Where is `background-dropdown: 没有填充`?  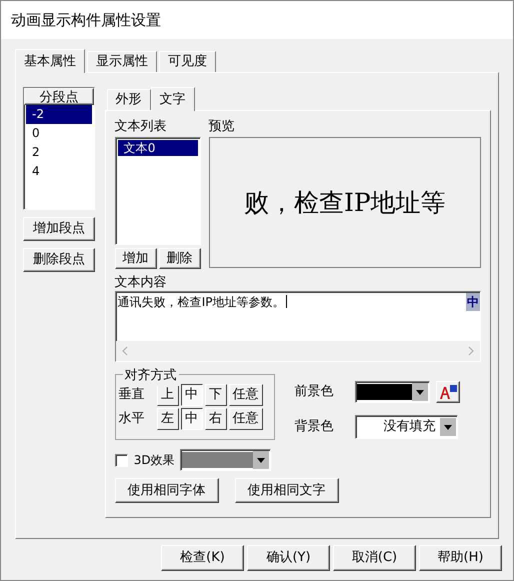
background-dropdown: 没有填充 is located at coordinates (406, 427).